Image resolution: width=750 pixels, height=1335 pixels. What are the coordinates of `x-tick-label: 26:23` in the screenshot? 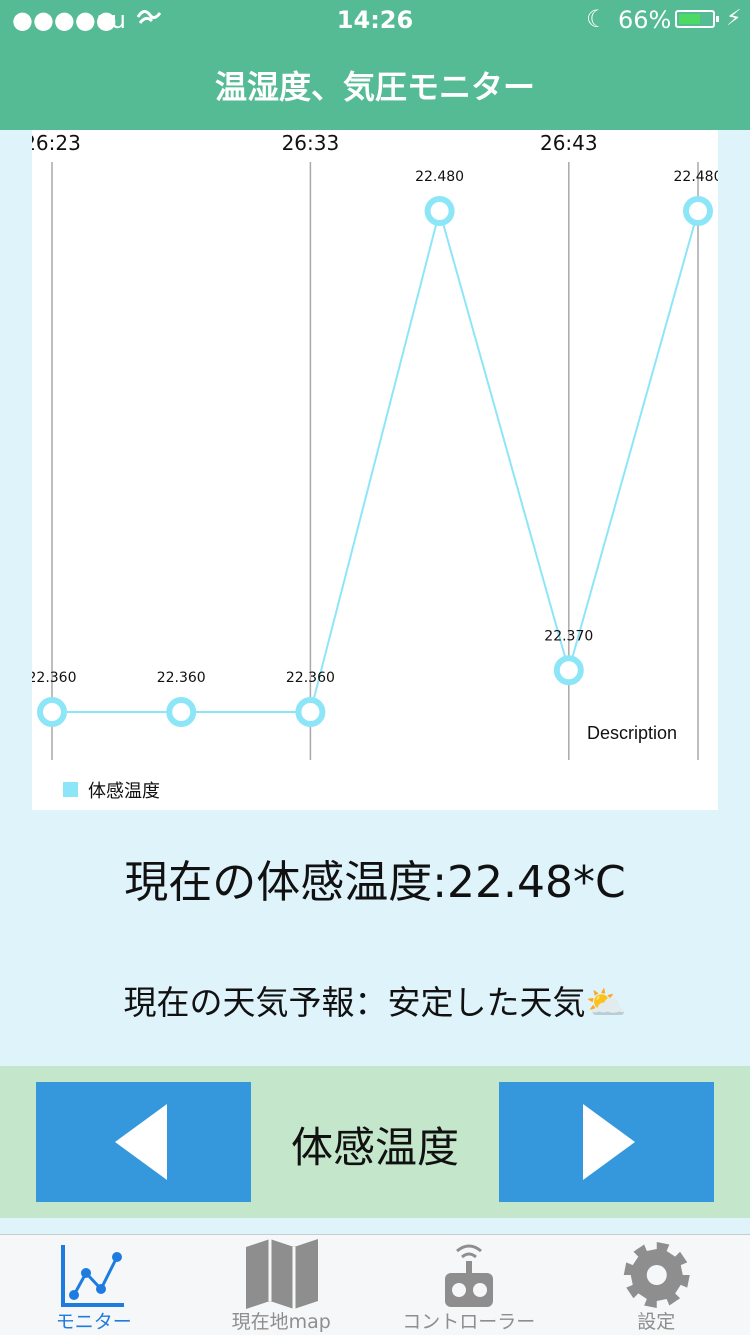 It's located at (56, 143).